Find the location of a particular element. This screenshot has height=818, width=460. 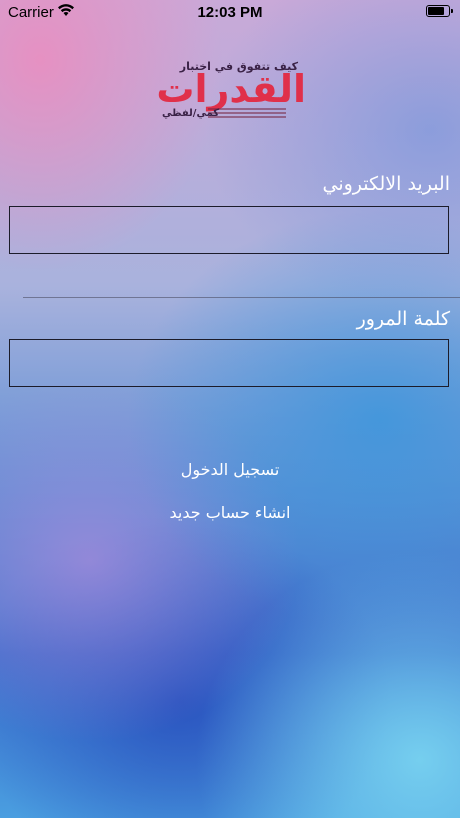

logo-fine-print is located at coordinates (247, 114).